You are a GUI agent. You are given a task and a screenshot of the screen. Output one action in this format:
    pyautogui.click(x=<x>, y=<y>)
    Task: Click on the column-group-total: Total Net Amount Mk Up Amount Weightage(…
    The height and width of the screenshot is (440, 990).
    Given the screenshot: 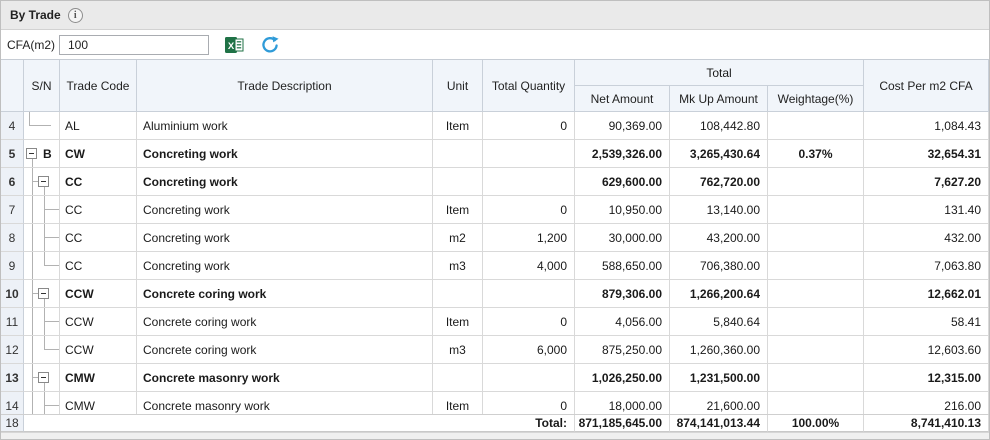 What is the action you would take?
    pyautogui.click(x=719, y=86)
    